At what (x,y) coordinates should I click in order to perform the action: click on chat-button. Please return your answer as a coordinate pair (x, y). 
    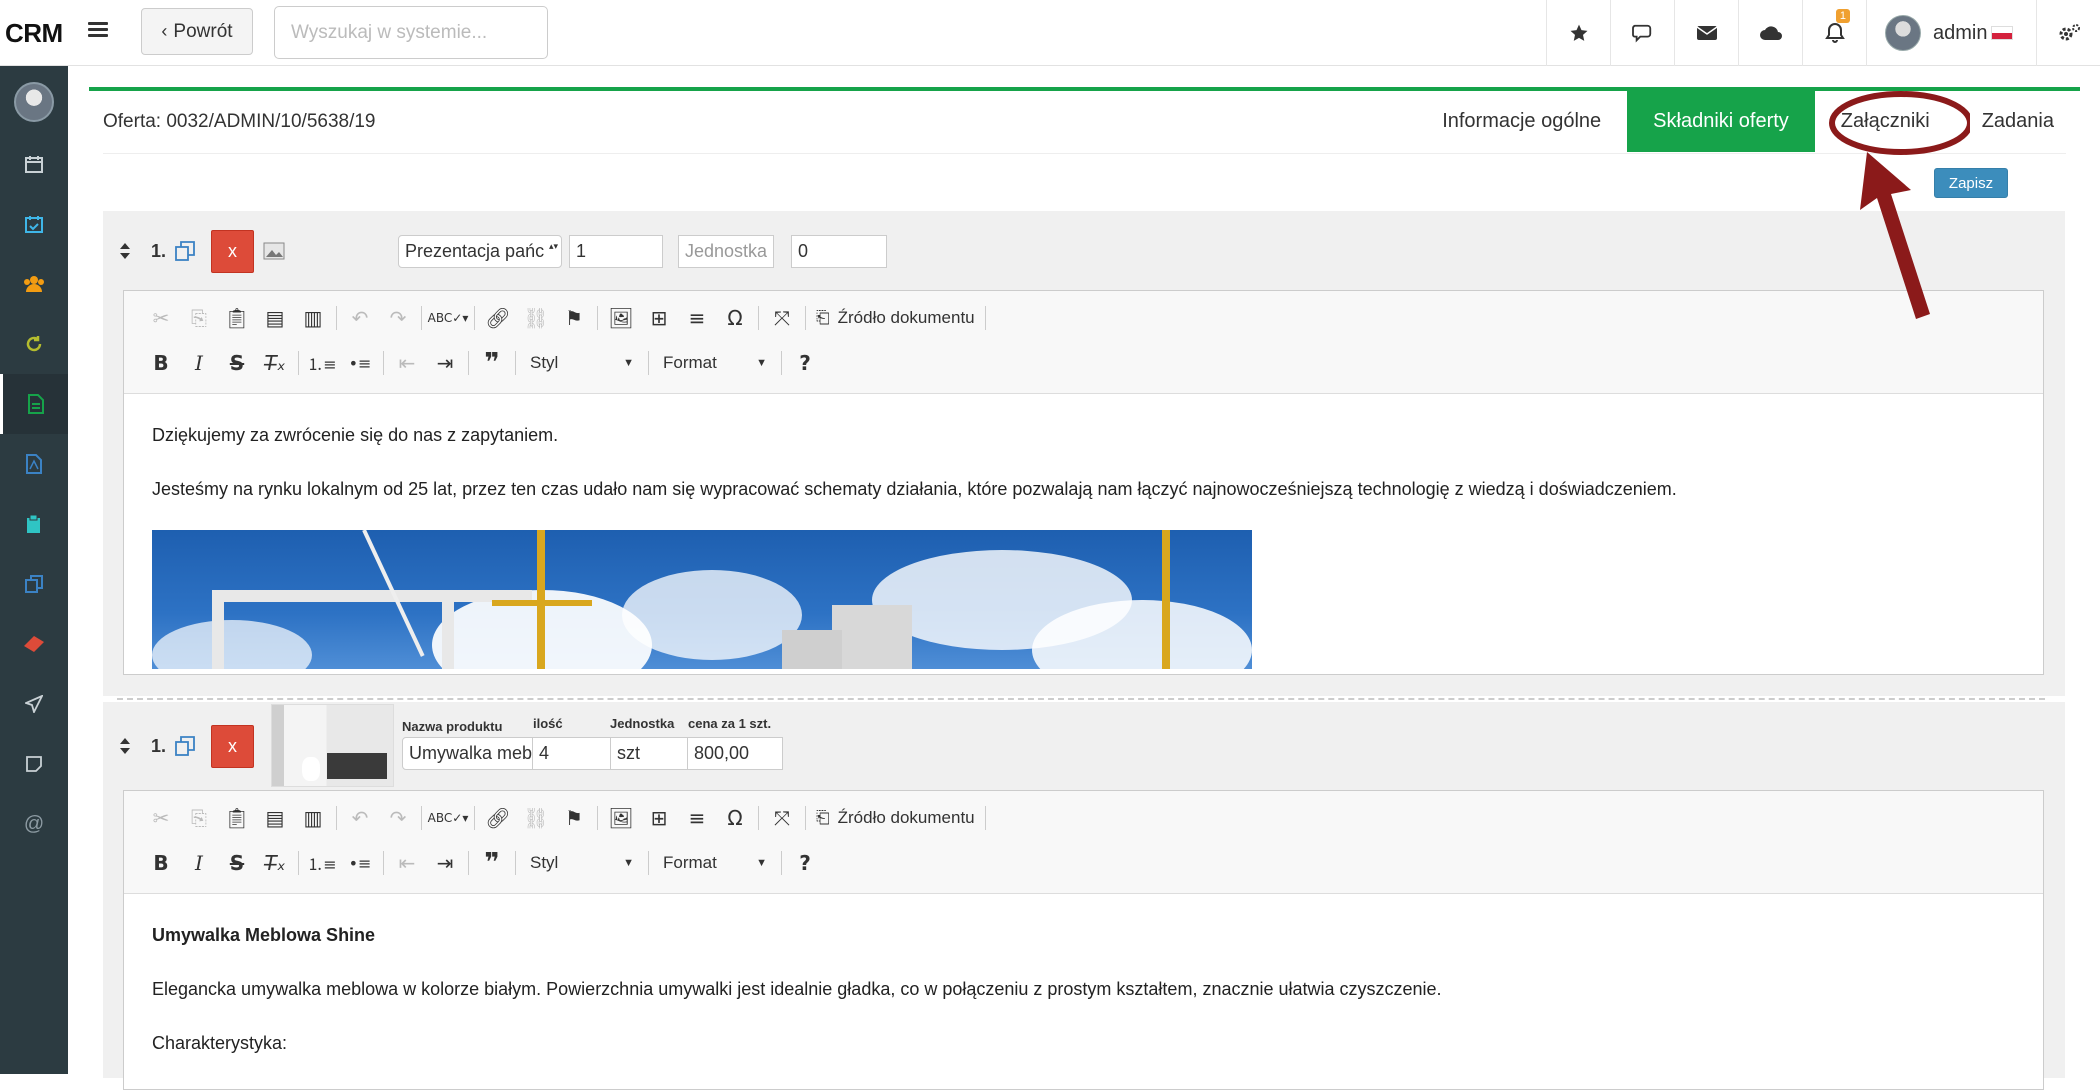
    Looking at the image, I should click on (1642, 33).